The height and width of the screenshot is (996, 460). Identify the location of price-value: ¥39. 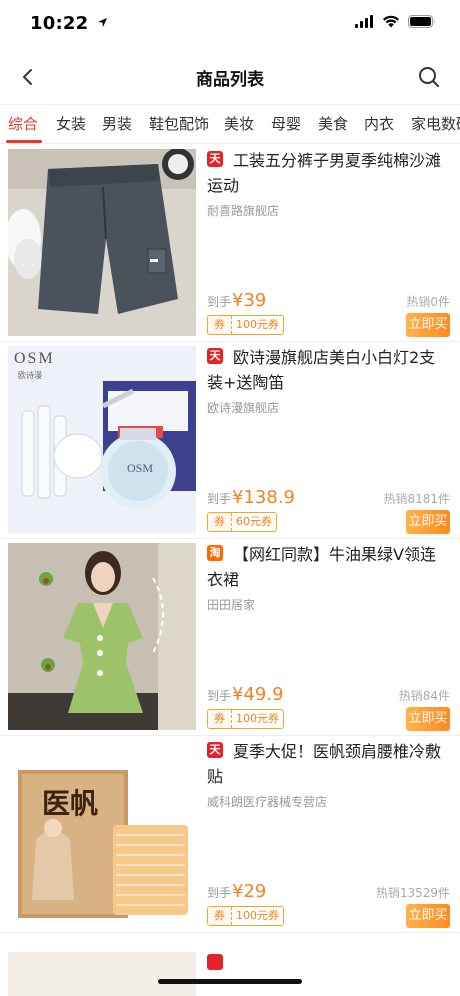
(249, 300).